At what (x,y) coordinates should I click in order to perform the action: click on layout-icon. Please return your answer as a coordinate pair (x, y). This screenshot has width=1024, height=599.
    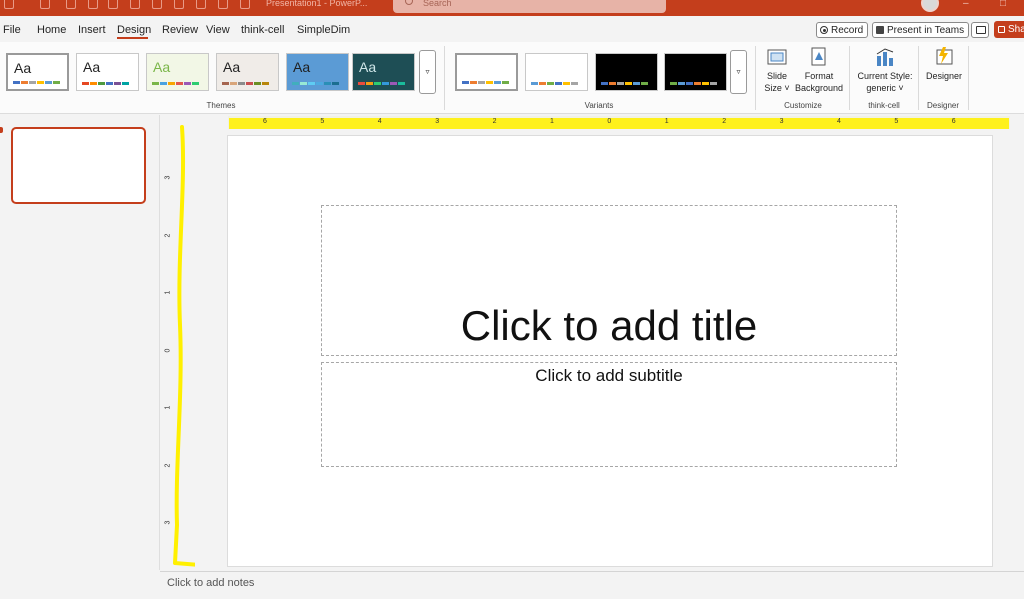
    Looking at the image, I should click on (201, 4).